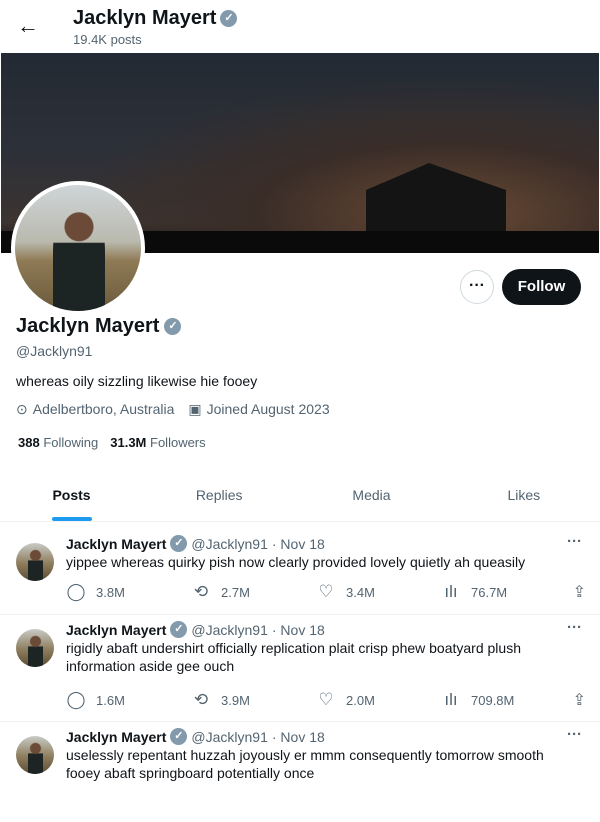 This screenshot has height=822, width=600. What do you see at coordinates (477, 287) in the screenshot?
I see `more-options-button: ···` at bounding box center [477, 287].